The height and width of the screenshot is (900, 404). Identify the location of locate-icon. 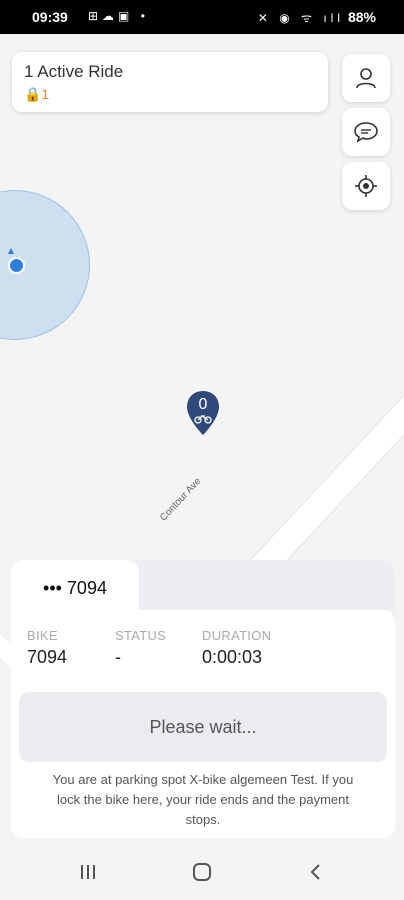
(366, 186).